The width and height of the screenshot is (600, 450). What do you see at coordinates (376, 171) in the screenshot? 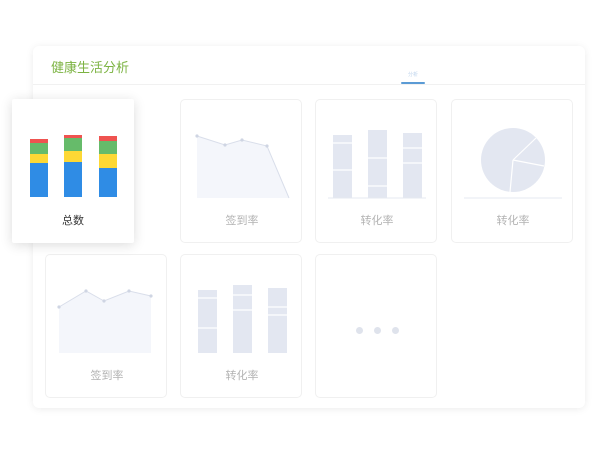
I see `card-conversion-rate-bar: 转化率` at bounding box center [376, 171].